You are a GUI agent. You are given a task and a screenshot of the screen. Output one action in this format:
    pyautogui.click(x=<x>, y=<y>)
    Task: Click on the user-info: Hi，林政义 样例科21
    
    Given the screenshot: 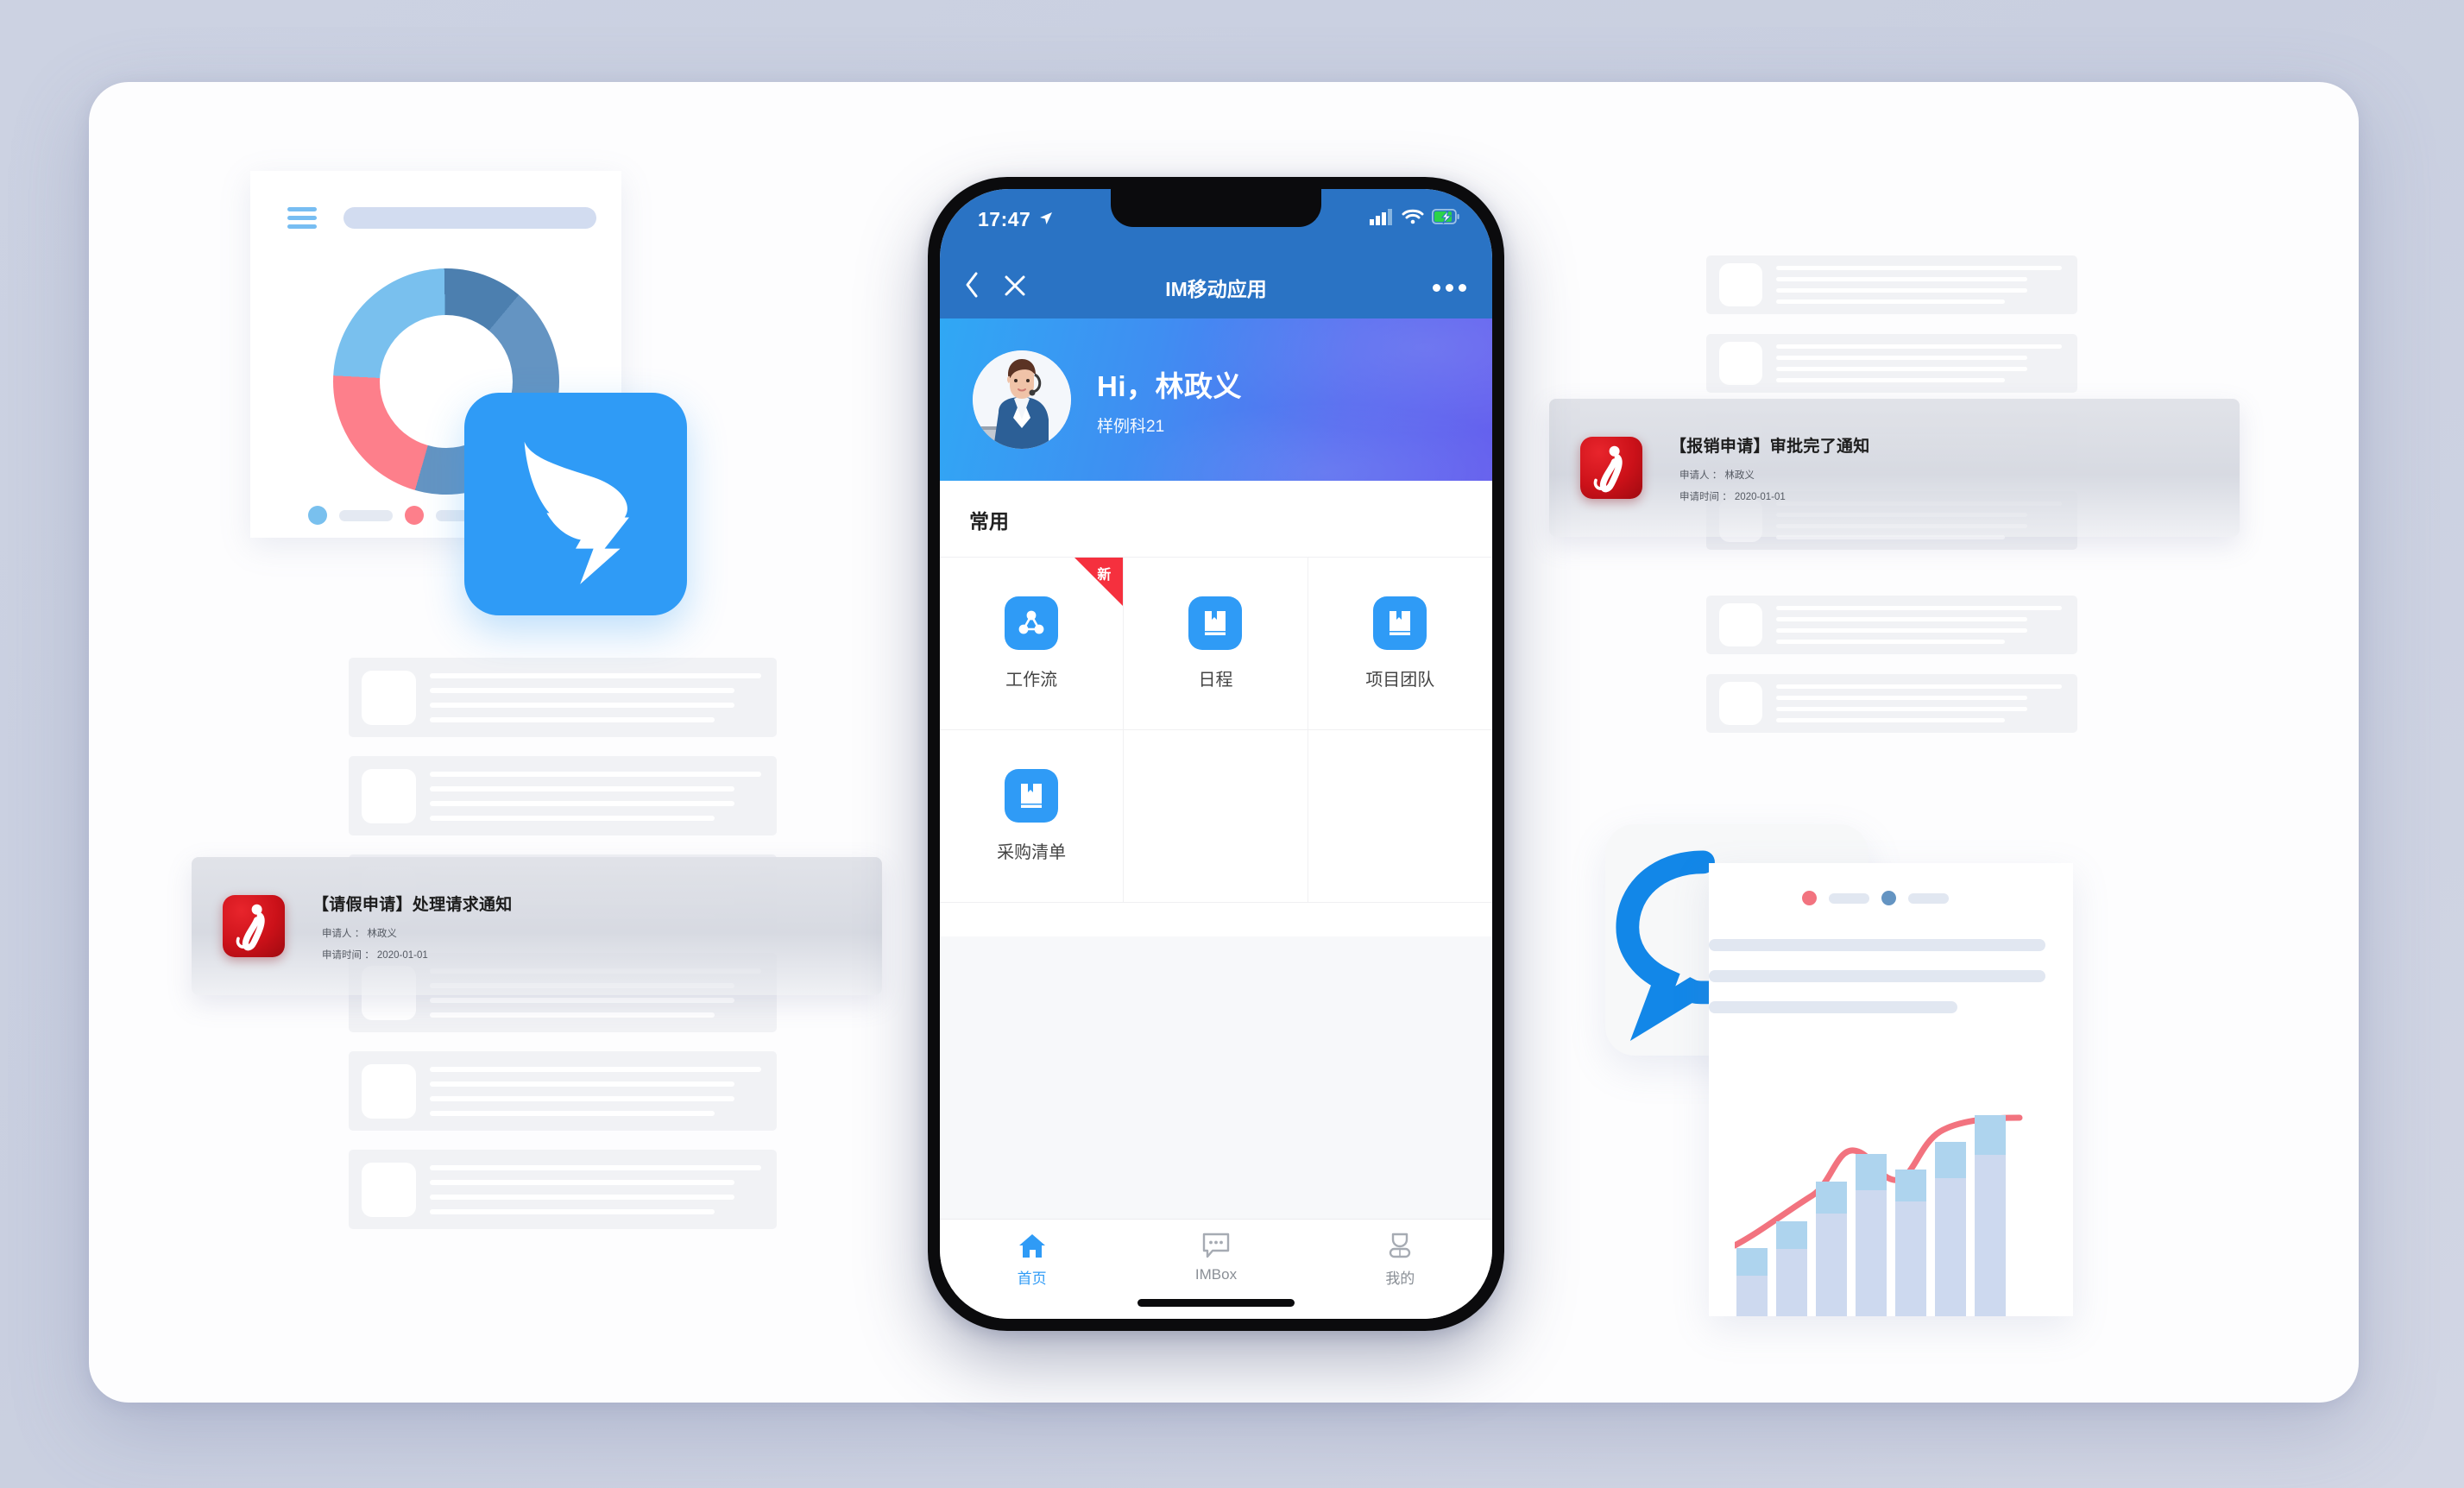 What is the action you would take?
    pyautogui.click(x=1169, y=400)
    